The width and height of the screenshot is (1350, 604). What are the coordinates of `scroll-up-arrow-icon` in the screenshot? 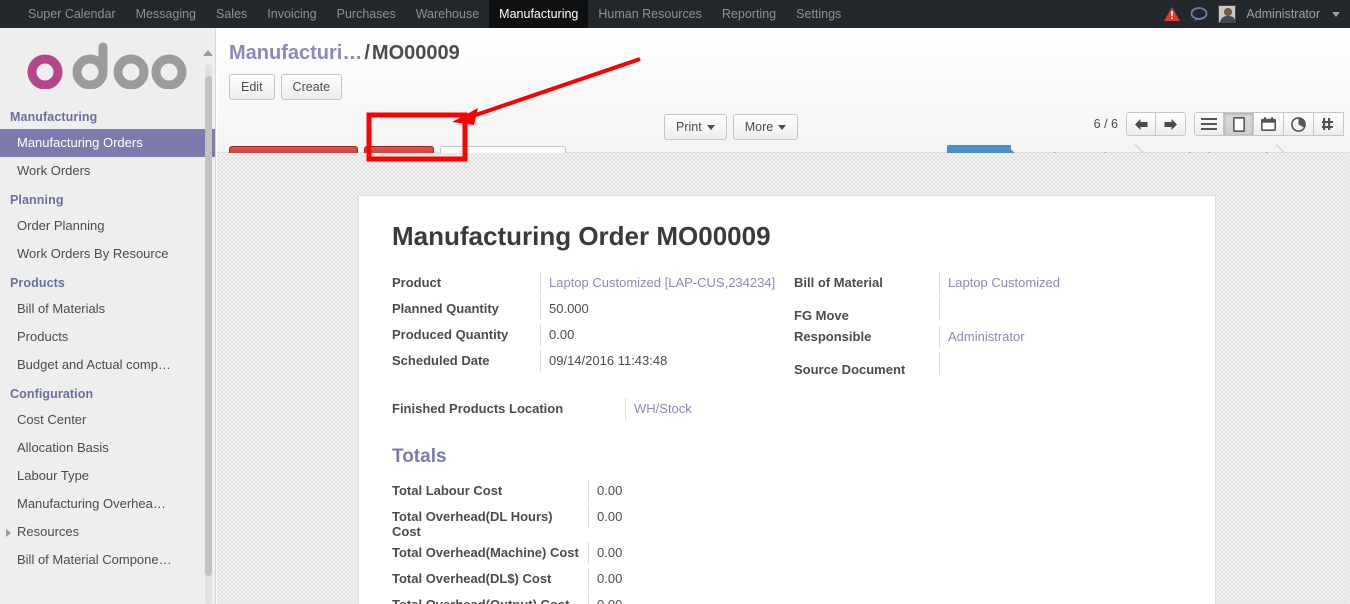 It's located at (208, 53).